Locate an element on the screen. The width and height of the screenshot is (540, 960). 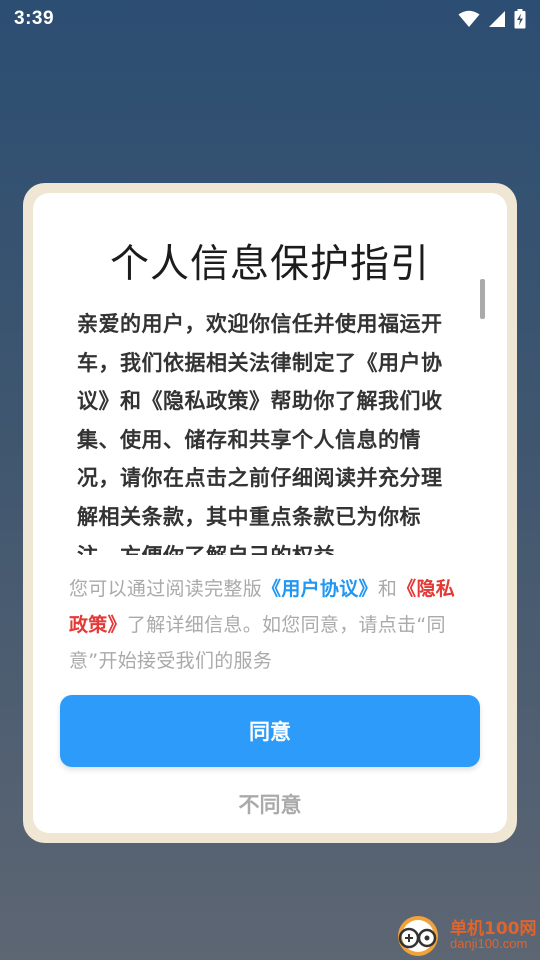
cell-signal-icon is located at coordinates (497, 19).